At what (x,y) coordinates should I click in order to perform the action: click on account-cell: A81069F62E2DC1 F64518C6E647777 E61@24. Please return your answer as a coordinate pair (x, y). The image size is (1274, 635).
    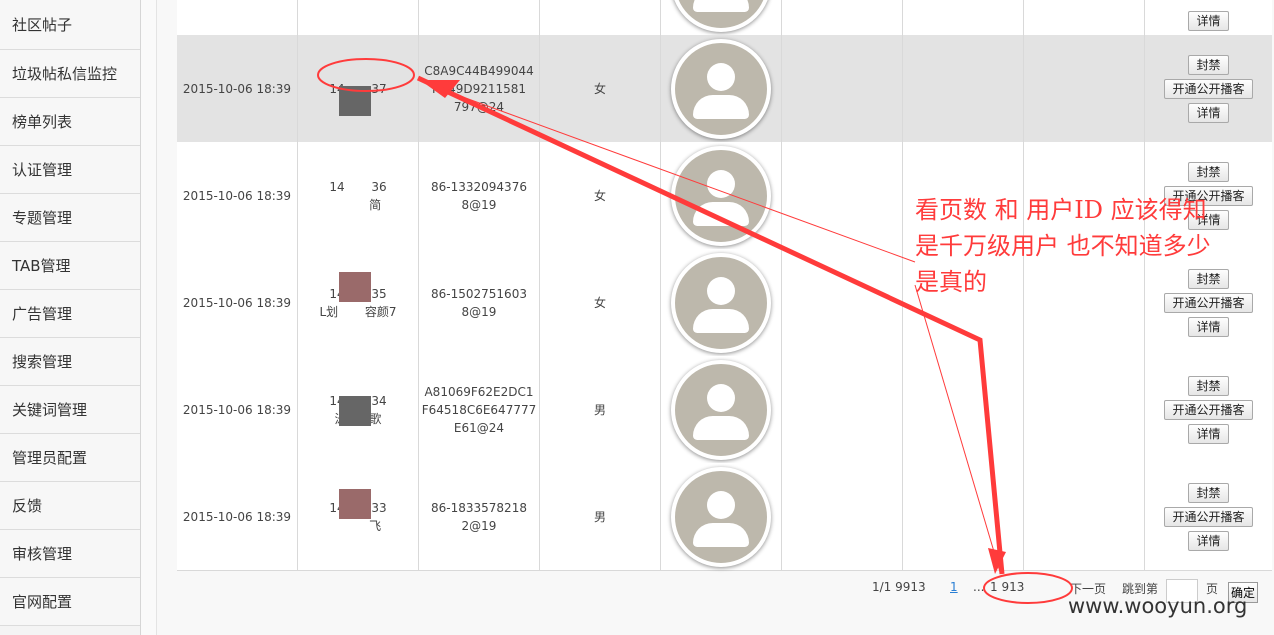
    Looking at the image, I should click on (479, 409).